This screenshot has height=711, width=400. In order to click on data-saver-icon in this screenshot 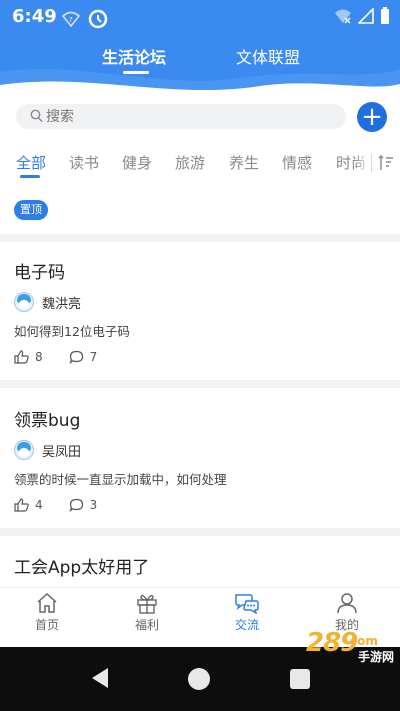, I will do `click(98, 19)`.